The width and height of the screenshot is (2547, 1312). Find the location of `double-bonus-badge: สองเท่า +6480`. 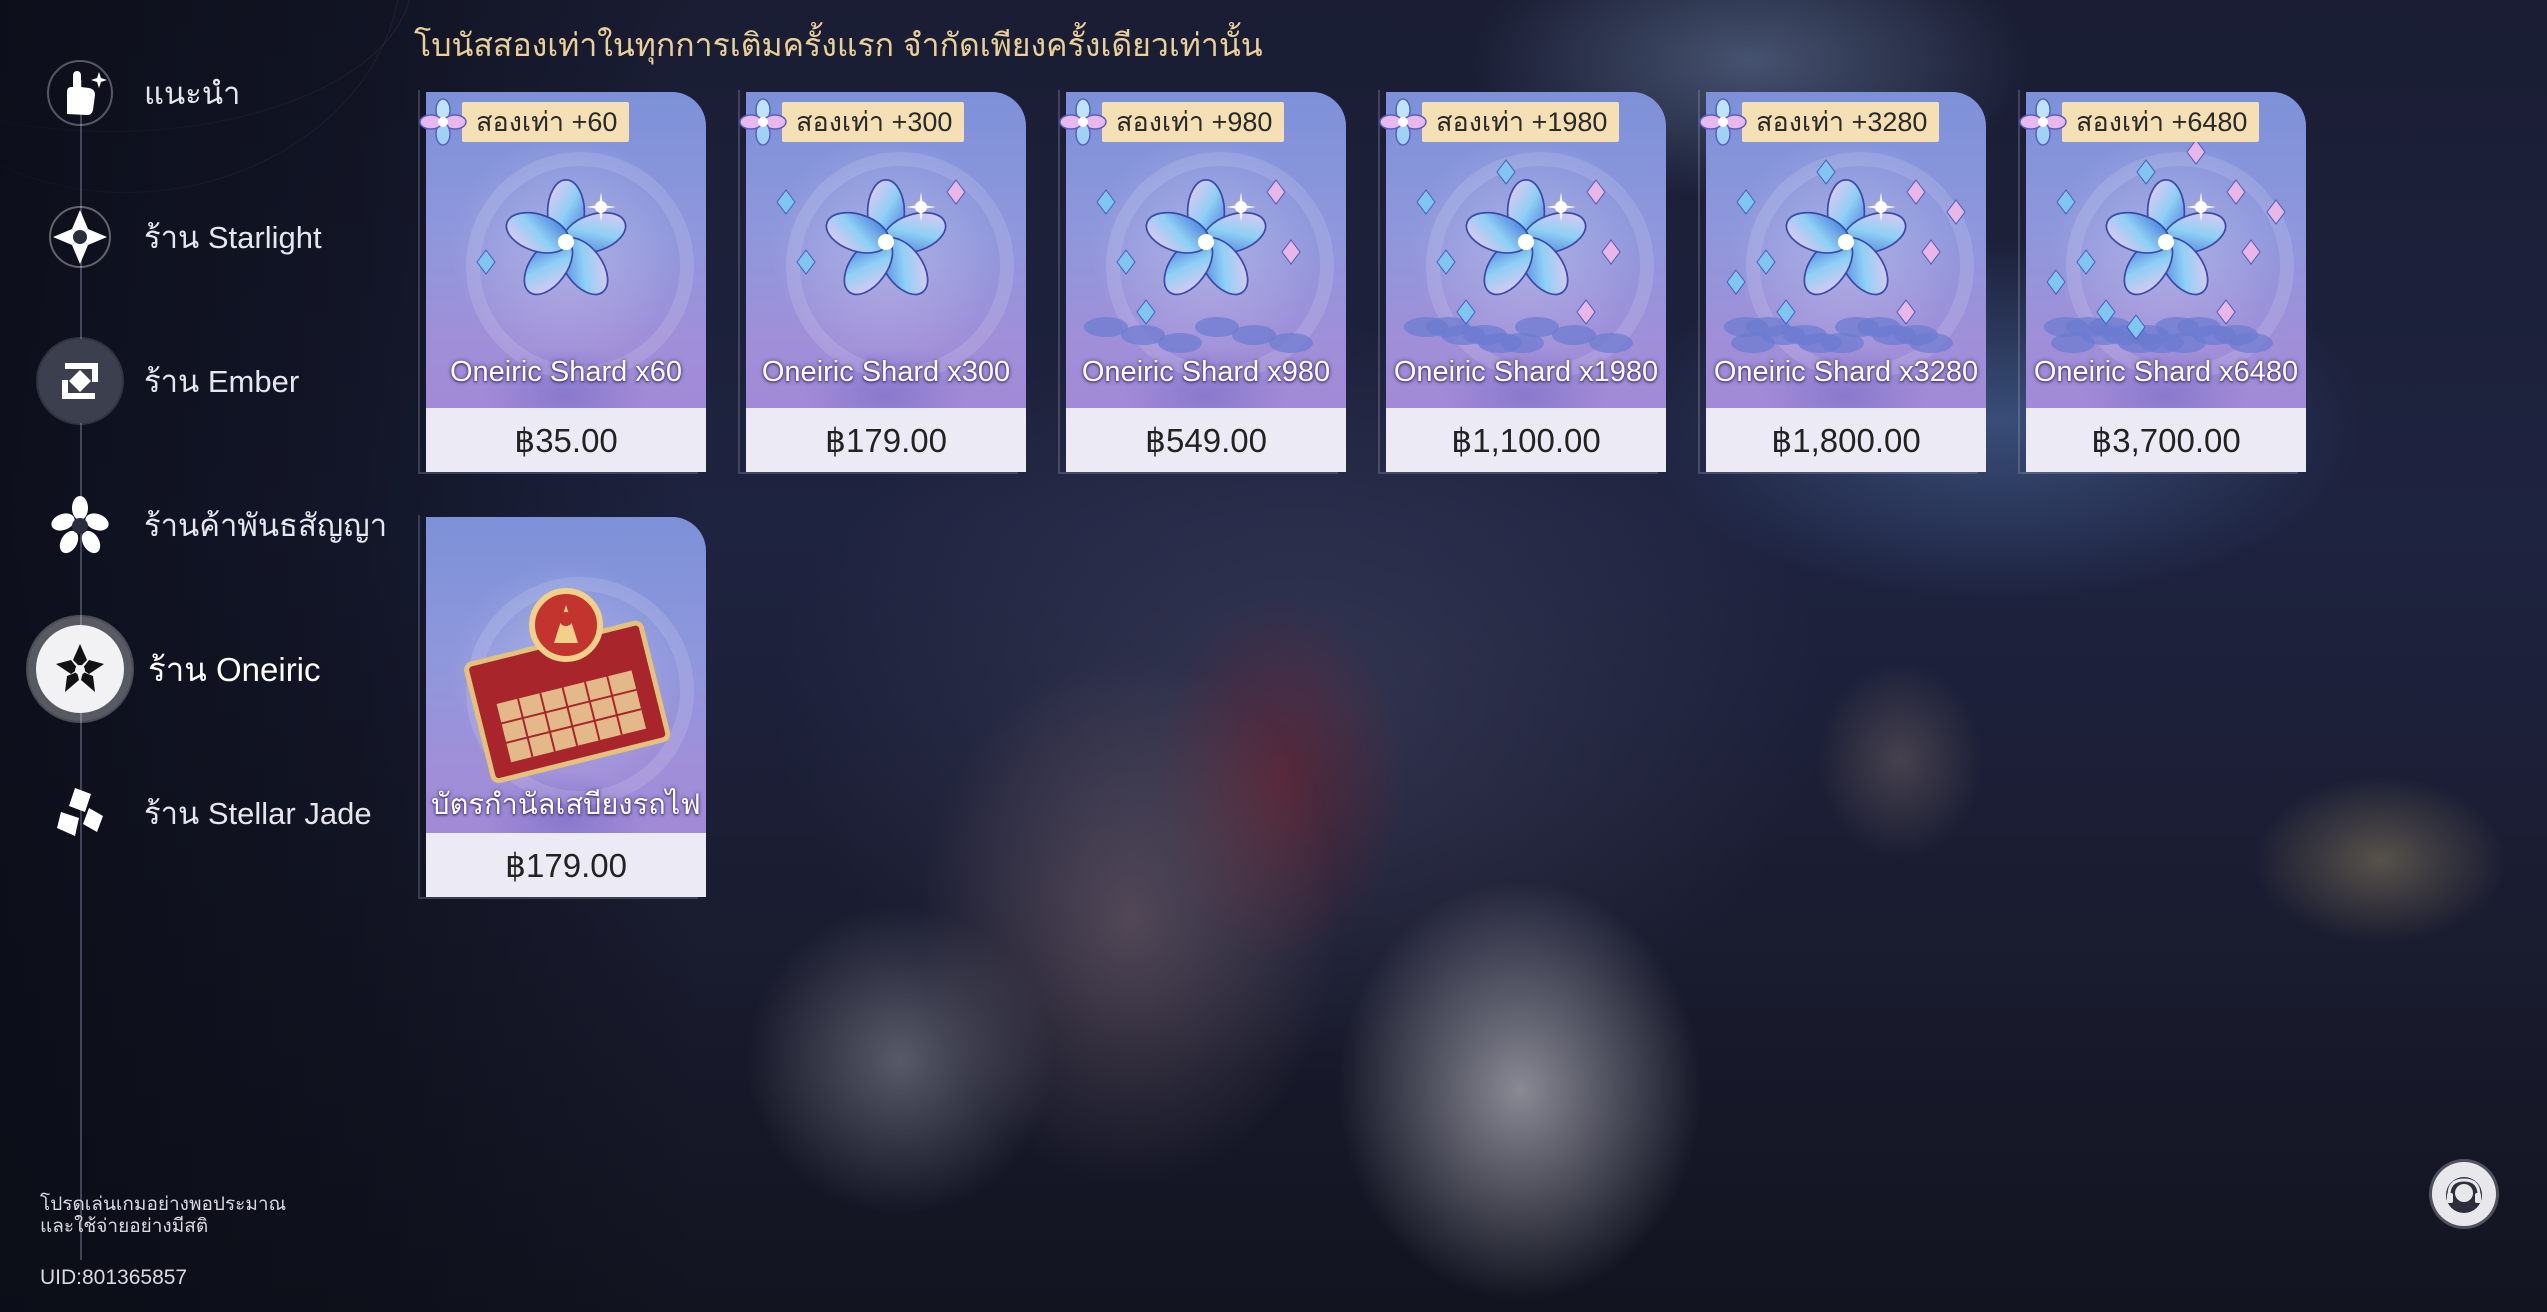

double-bonus-badge: สองเท่า +6480 is located at coordinates (2139, 122).